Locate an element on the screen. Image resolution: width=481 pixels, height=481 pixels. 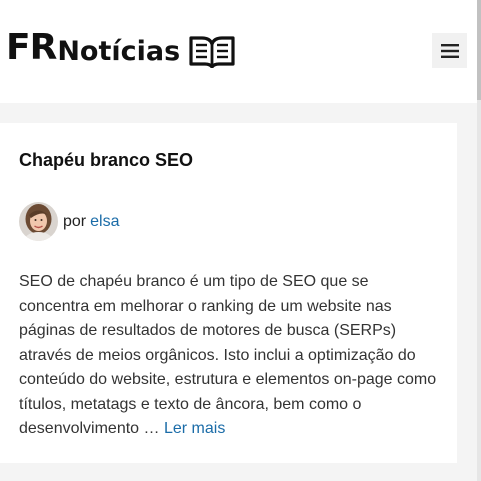
author-link: elsa is located at coordinates (104, 222).